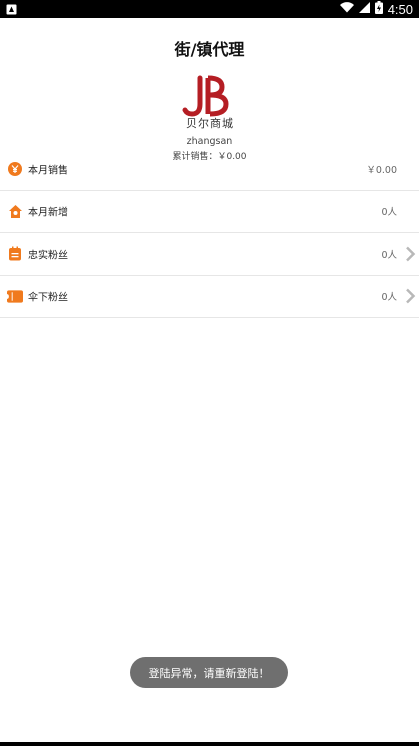 Image resolution: width=419 pixels, height=746 pixels. I want to click on list-item-monthly-sales: 本月销售 ￥0.00, so click(209, 169).